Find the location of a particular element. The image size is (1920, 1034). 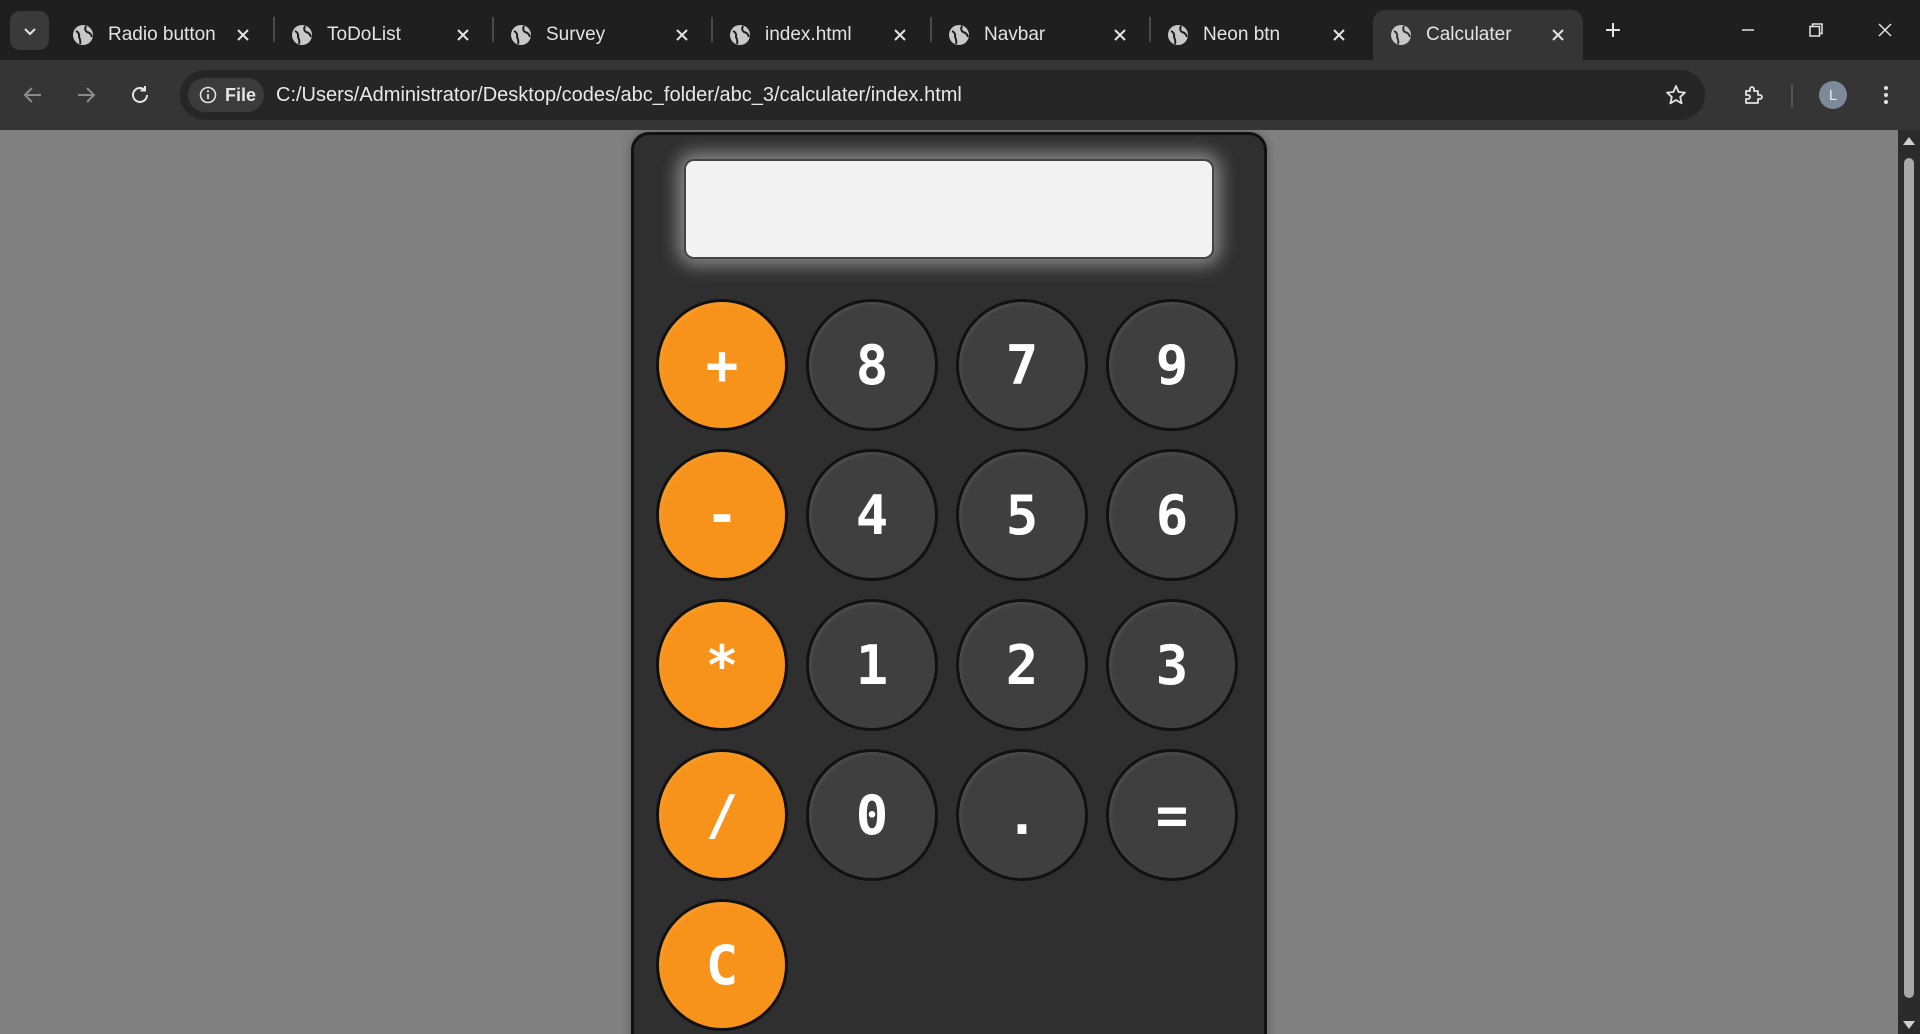

menu-button is located at coordinates (1886, 95).